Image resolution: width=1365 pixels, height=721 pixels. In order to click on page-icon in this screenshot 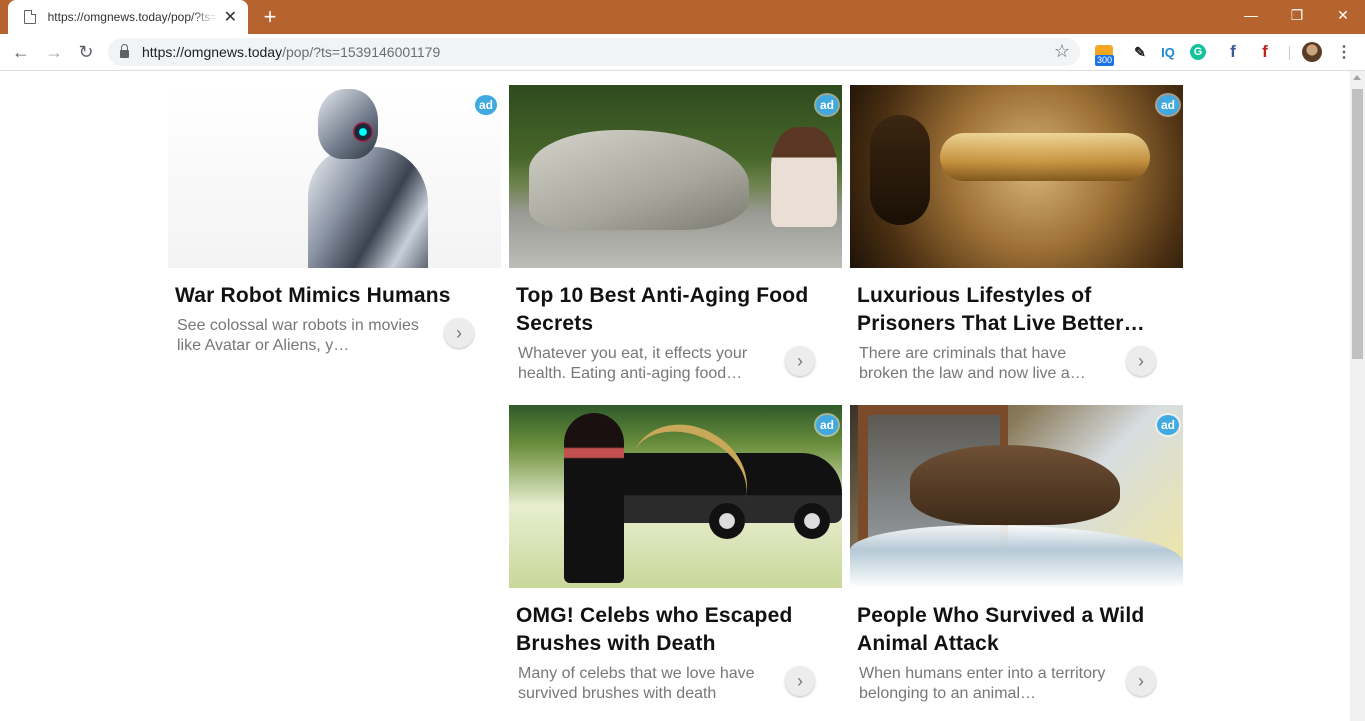, I will do `click(30, 17)`.